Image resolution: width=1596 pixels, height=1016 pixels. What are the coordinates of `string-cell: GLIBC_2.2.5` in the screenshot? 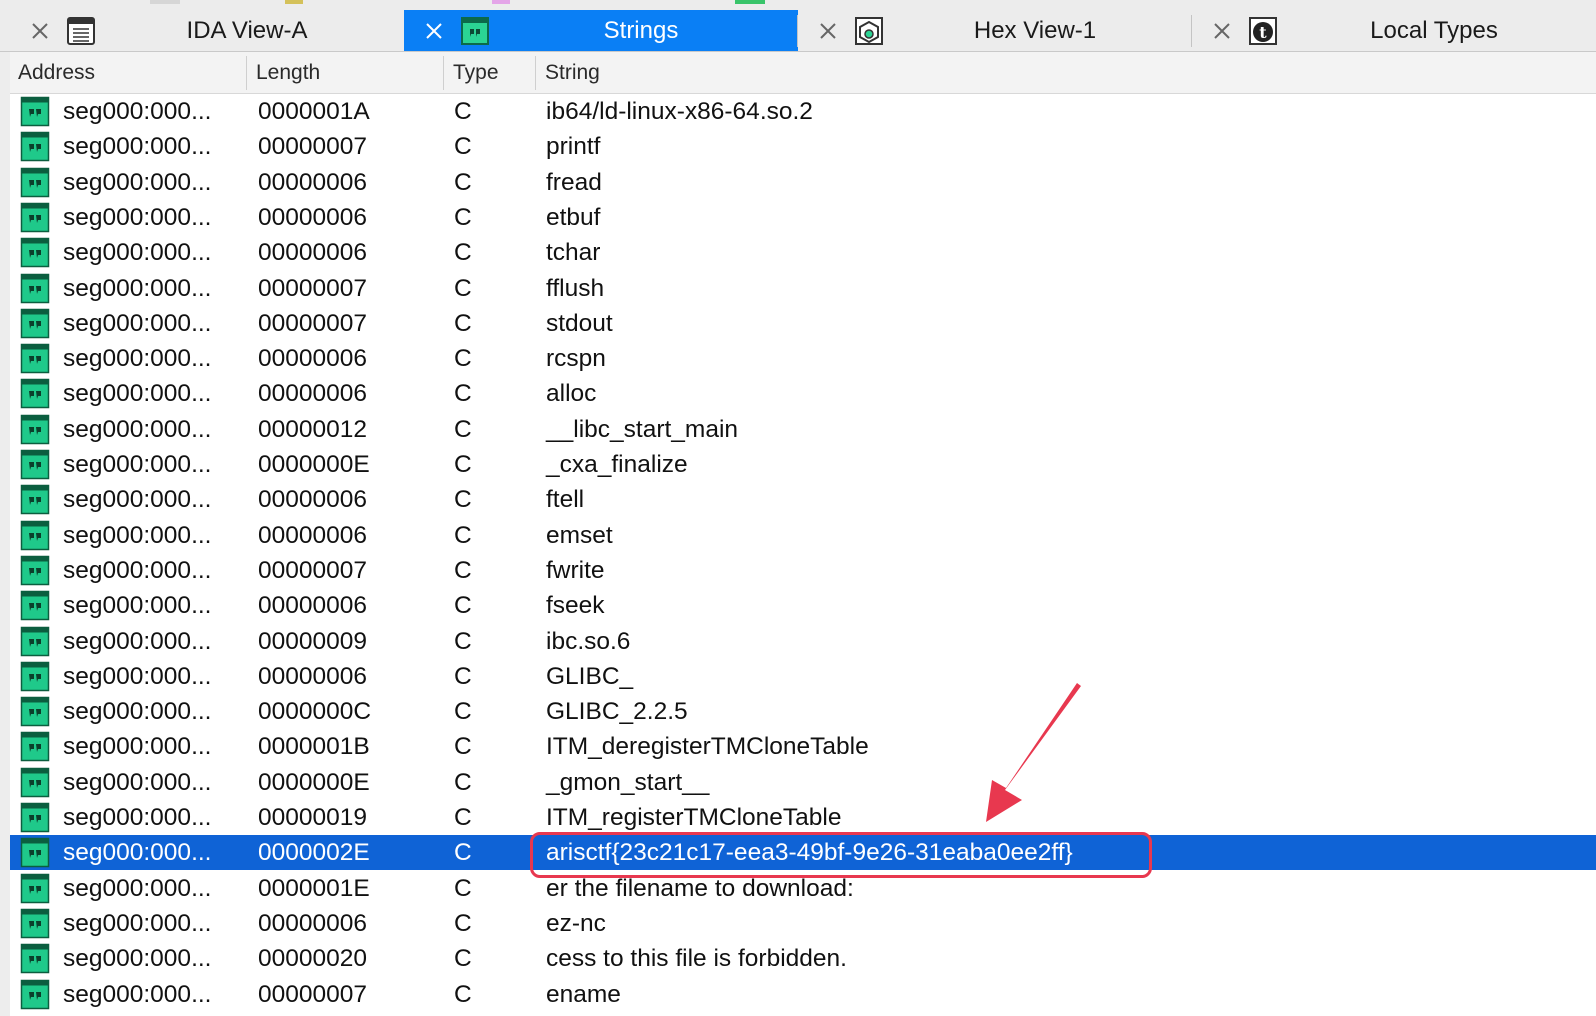 It's located at (617, 712).